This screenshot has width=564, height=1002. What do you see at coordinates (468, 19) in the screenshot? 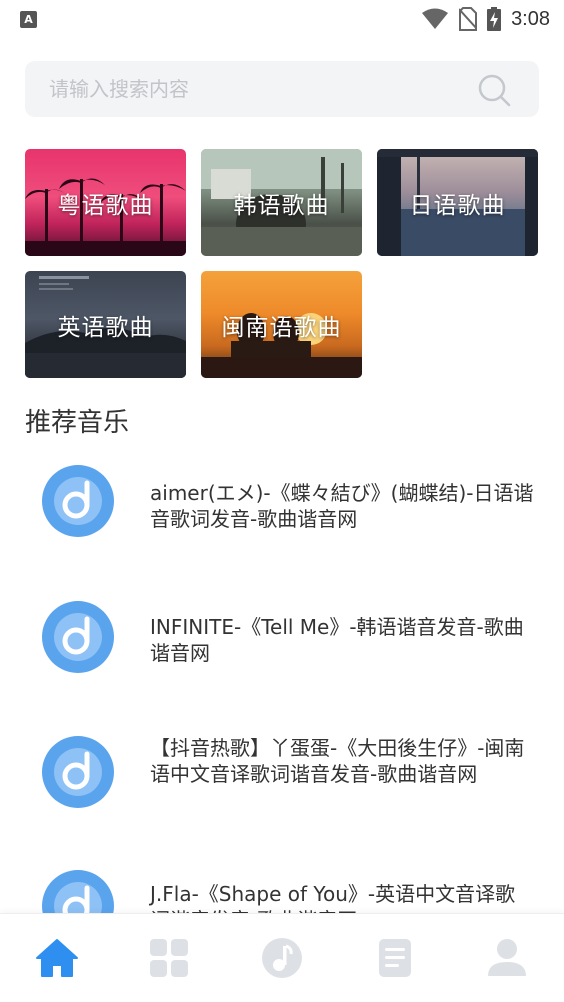
I see `no-sim-icon` at bounding box center [468, 19].